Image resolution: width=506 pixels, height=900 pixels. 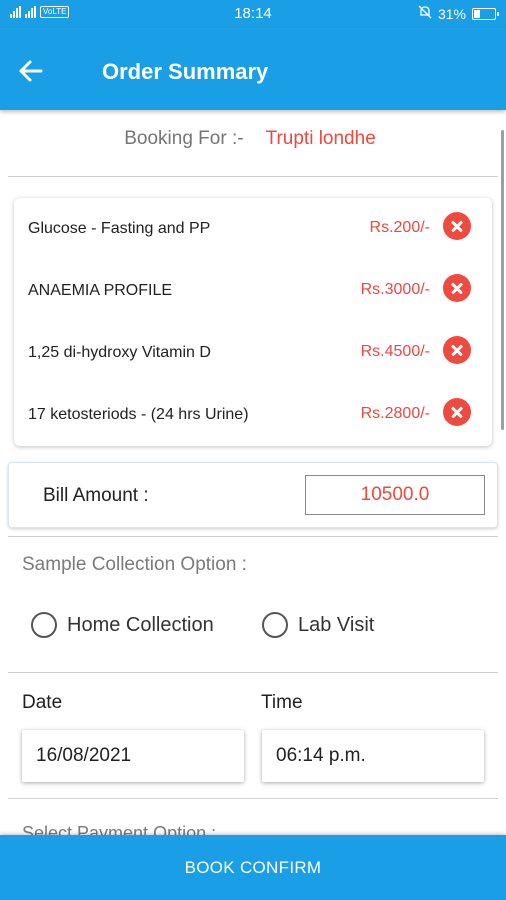 What do you see at coordinates (502, 280) in the screenshot?
I see `scrollbar` at bounding box center [502, 280].